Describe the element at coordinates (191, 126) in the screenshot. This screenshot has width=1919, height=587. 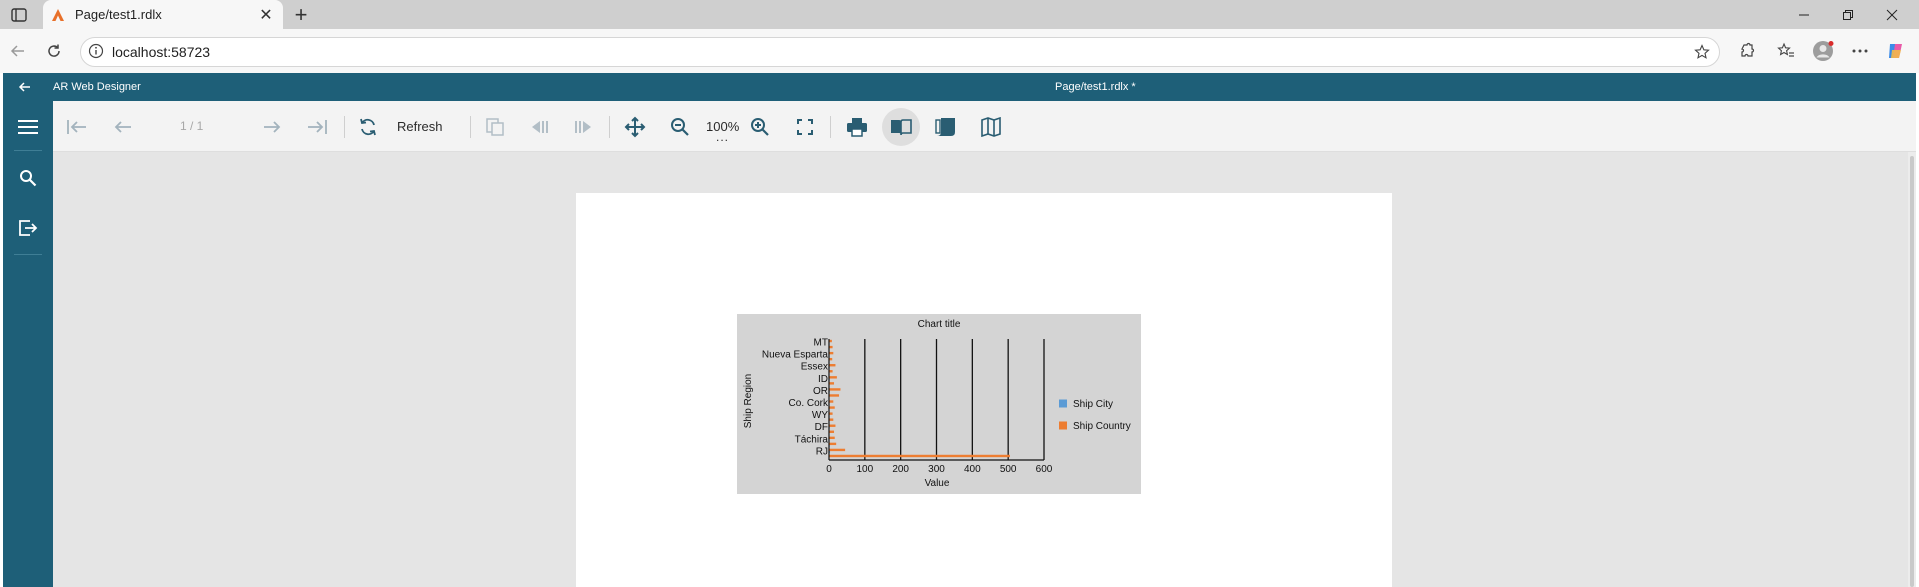
I see `page-indicator: 1 / 1` at that location.